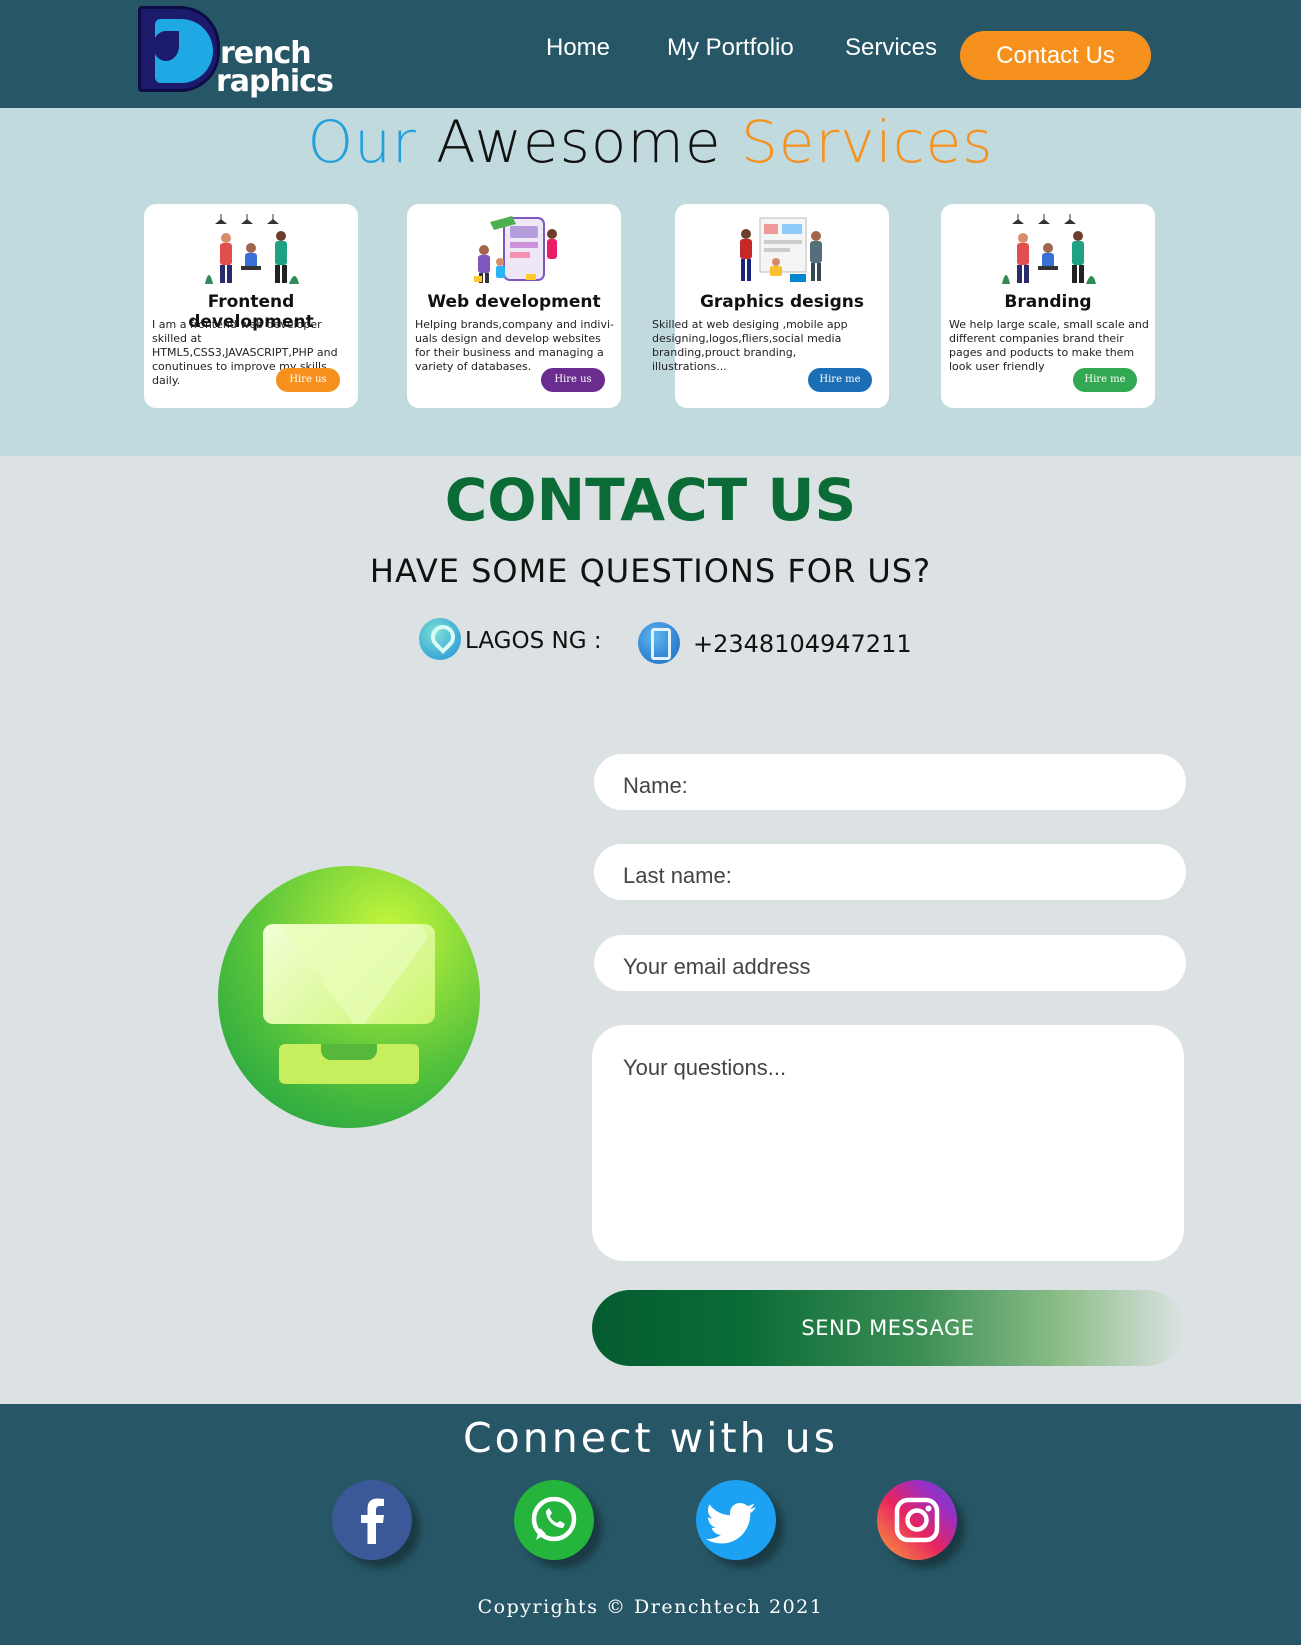 This screenshot has height=1645, width=1301. What do you see at coordinates (650, 1438) in the screenshot?
I see `connect-heading: Connect with us` at bounding box center [650, 1438].